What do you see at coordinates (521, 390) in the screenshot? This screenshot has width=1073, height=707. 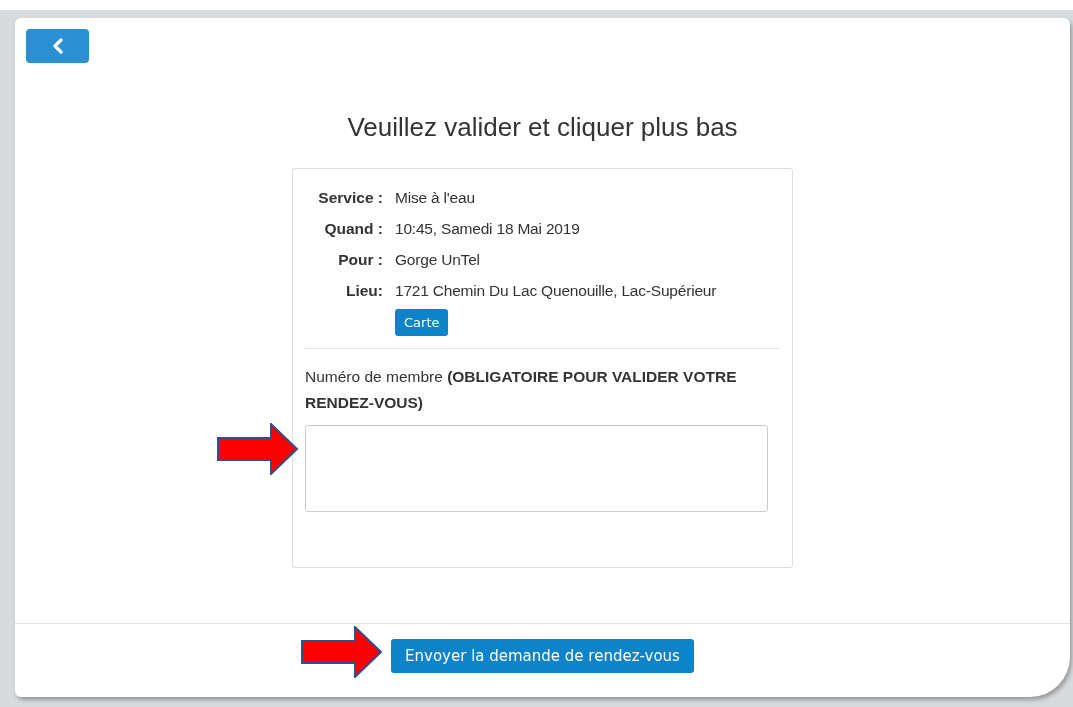 I see `field-label: Numéro de membre (OBLIGATOIRE POUR VALIDER VOTRE RENDEZ-VOUS)` at bounding box center [521, 390].